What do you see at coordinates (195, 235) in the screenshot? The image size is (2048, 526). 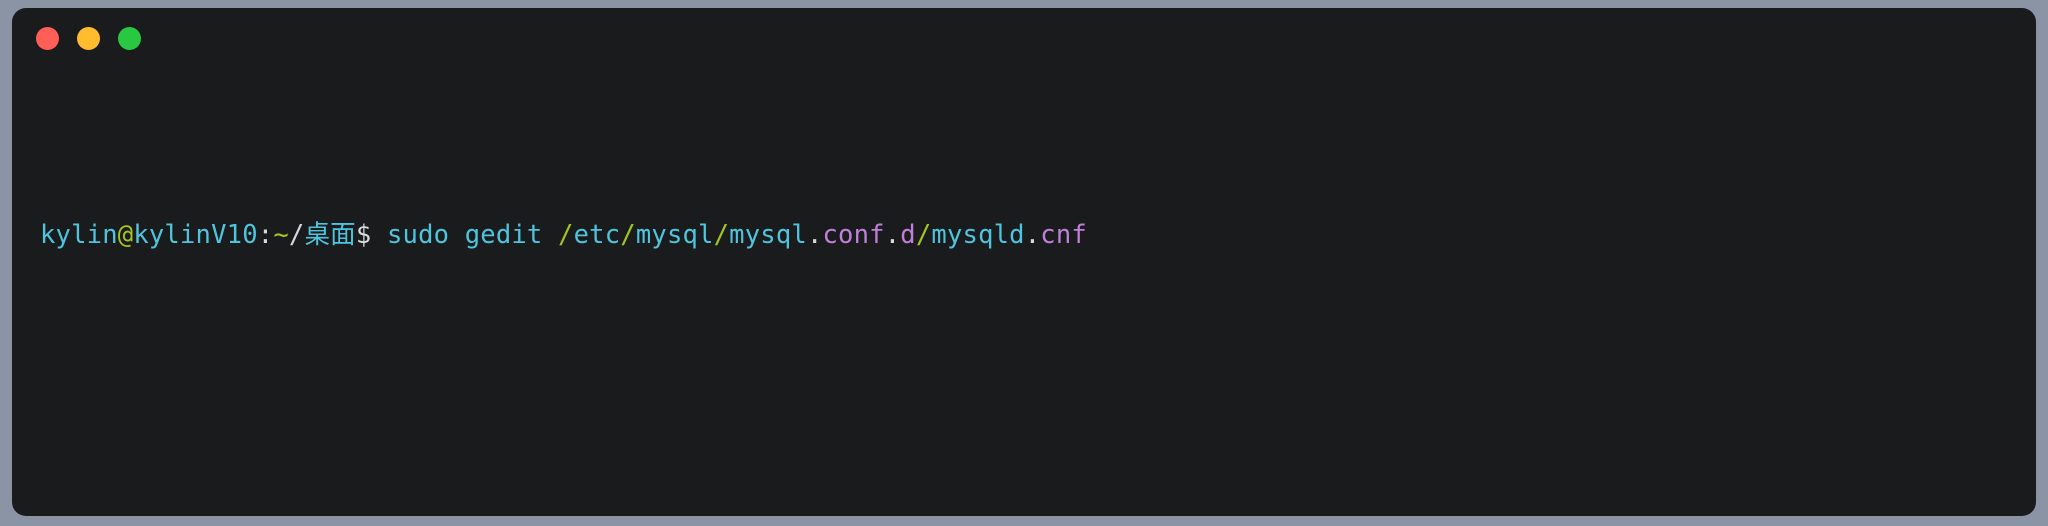 I see `prompt-host: kylinV10` at bounding box center [195, 235].